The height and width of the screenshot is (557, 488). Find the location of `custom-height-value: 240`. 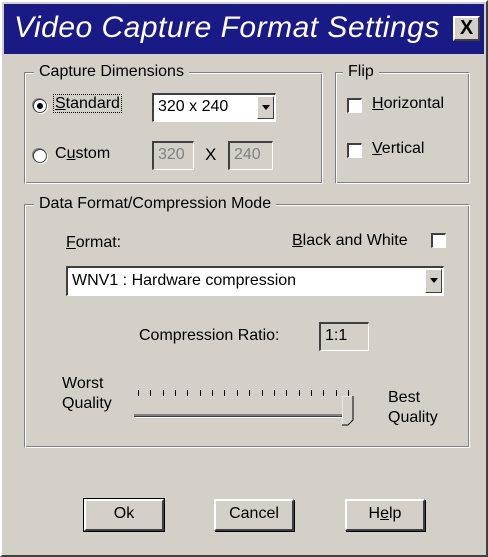

custom-height-value: 240 is located at coordinates (247, 154).